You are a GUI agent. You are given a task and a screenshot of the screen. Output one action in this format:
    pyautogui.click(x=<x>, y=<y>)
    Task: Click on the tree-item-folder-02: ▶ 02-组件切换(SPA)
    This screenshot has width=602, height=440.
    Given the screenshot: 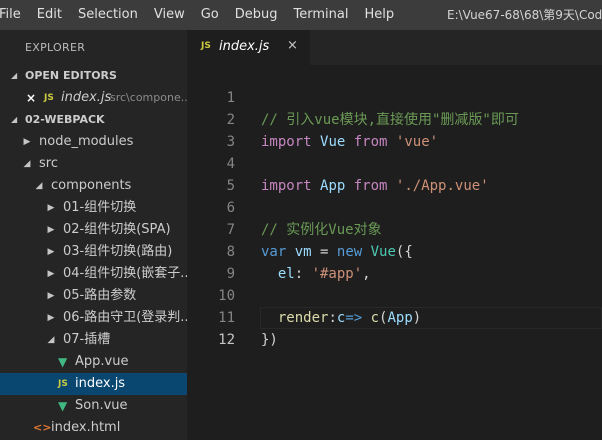 What is the action you would take?
    pyautogui.click(x=93, y=230)
    